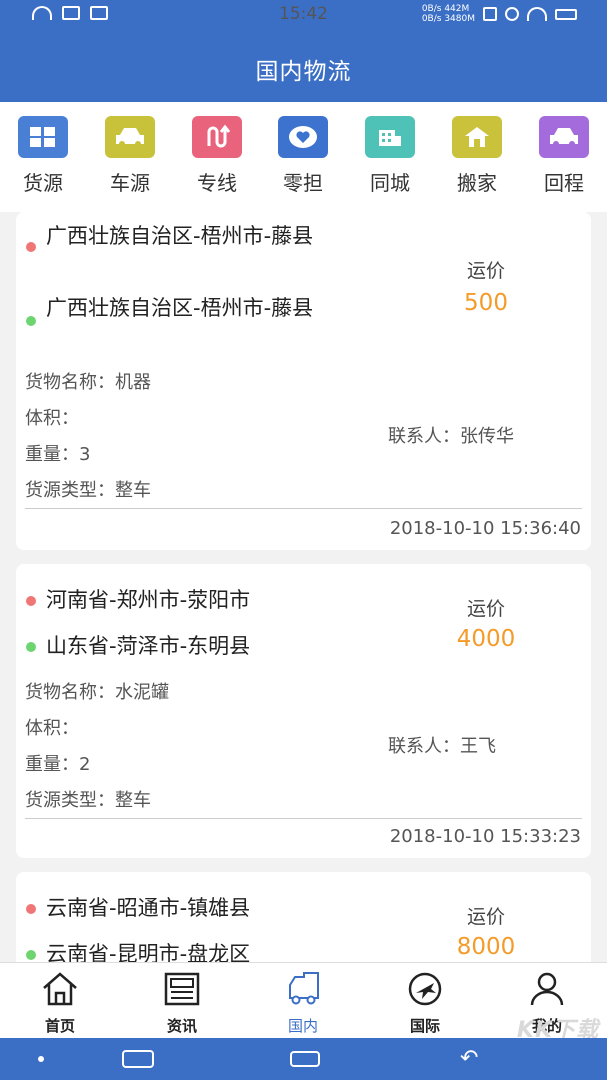  What do you see at coordinates (180, 308) in the screenshot?
I see `route-to-text: 广西壮族自治区-梧州市-藤县` at bounding box center [180, 308].